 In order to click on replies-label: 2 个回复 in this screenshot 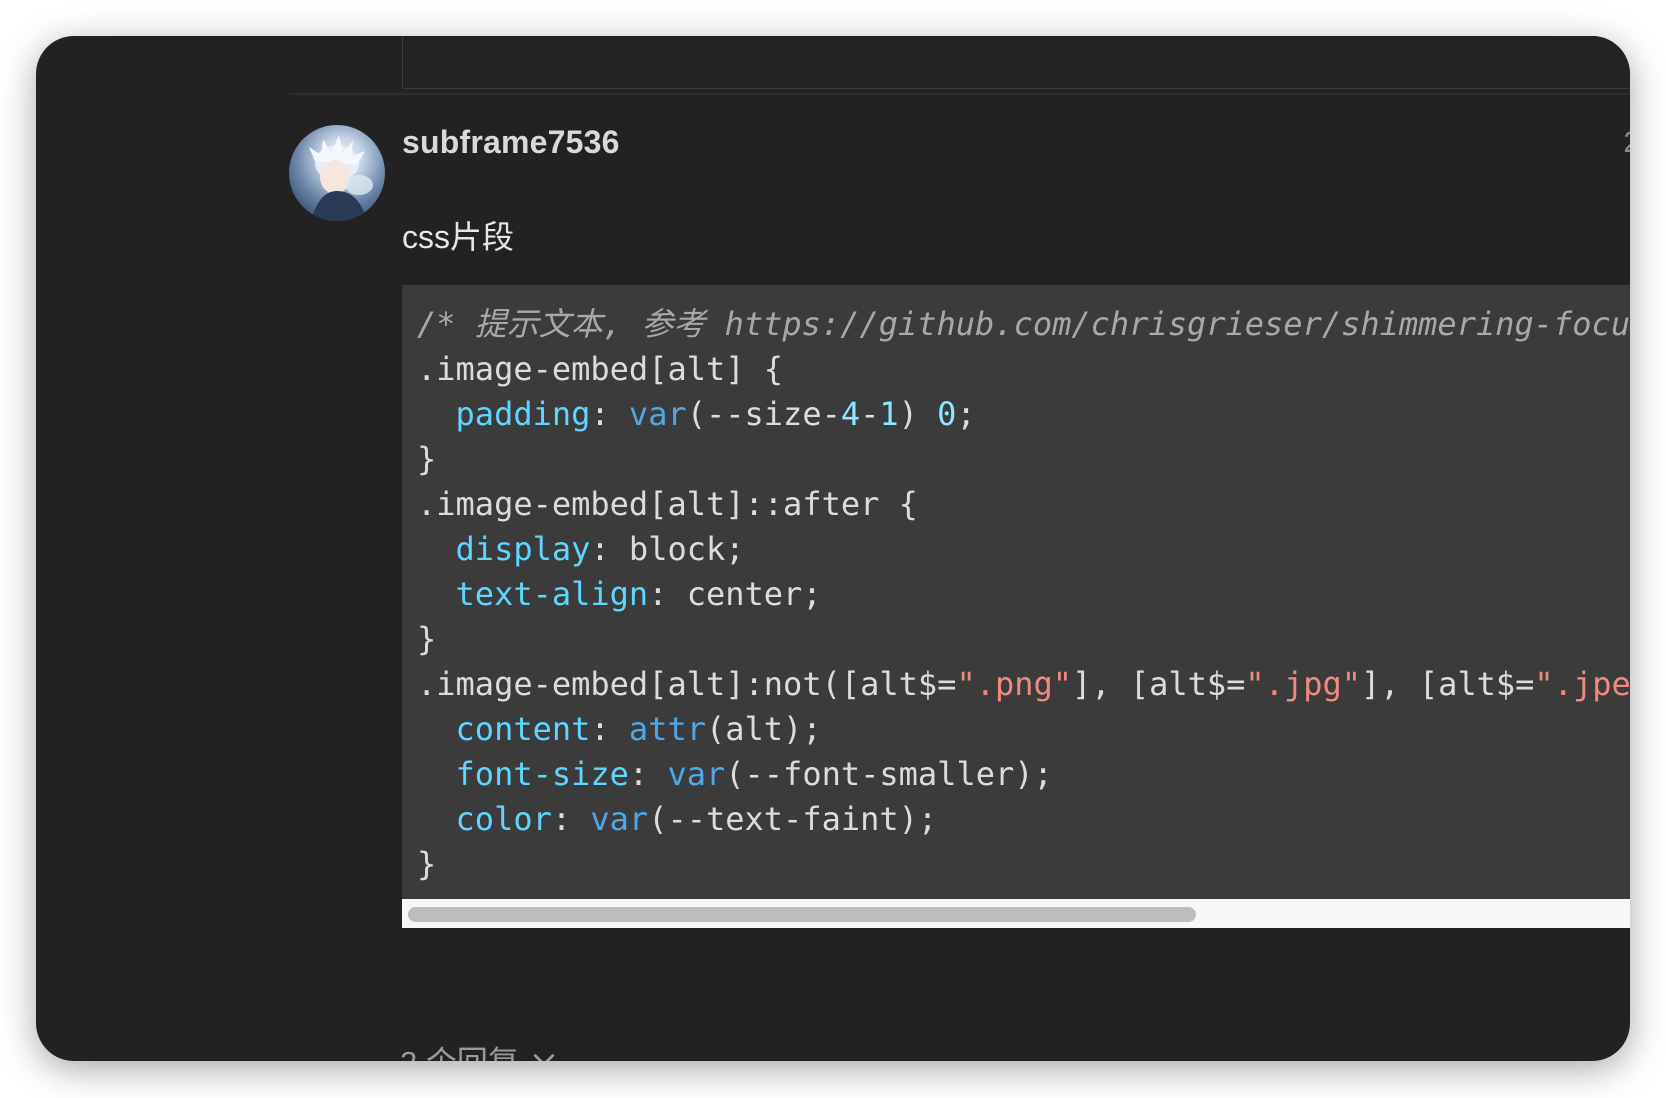, I will do `click(459, 1049)`.